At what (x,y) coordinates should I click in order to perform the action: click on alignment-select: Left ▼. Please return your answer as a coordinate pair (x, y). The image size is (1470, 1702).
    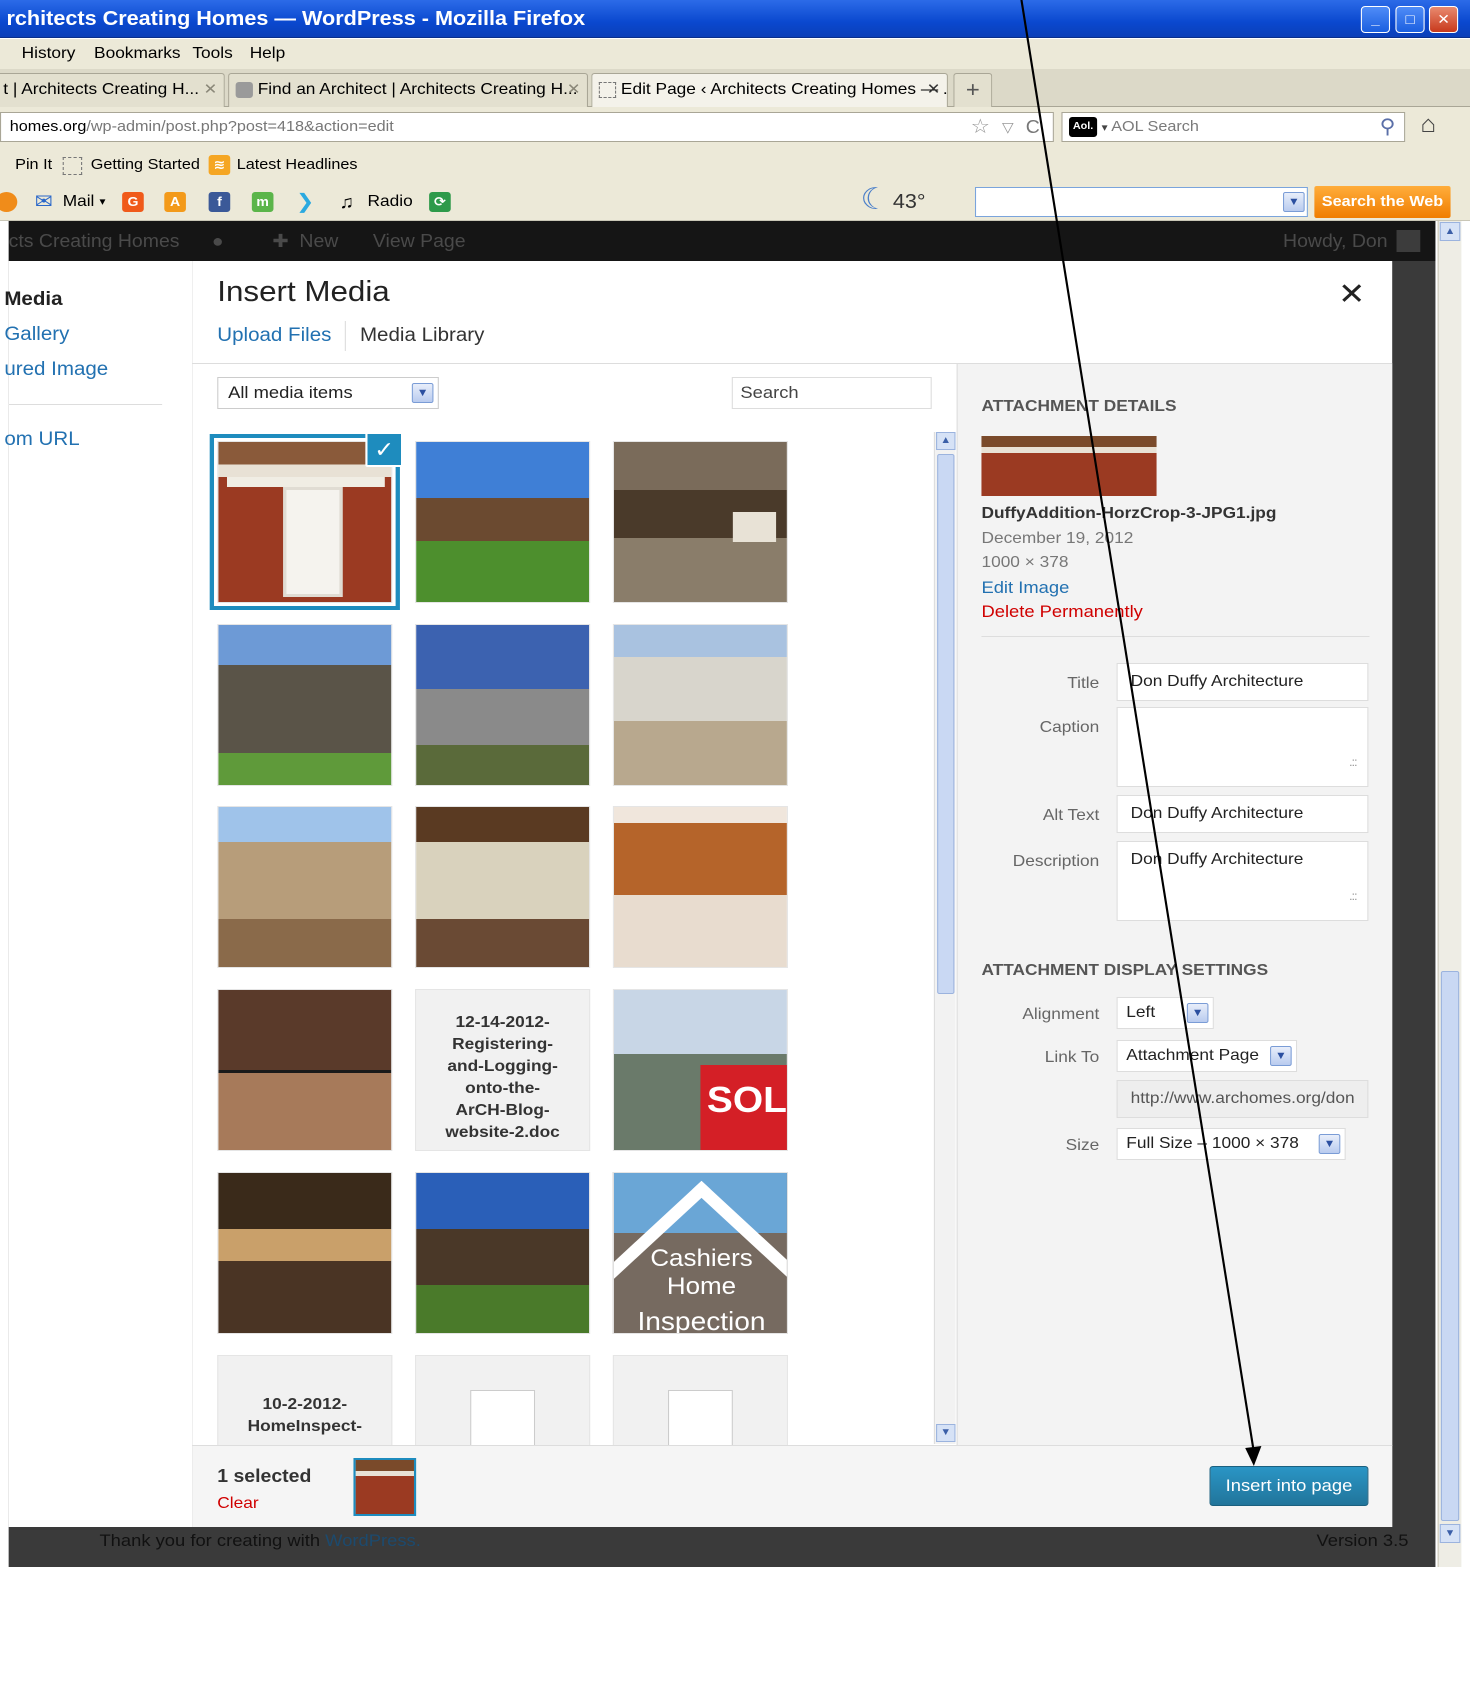
    Looking at the image, I should click on (1165, 1013).